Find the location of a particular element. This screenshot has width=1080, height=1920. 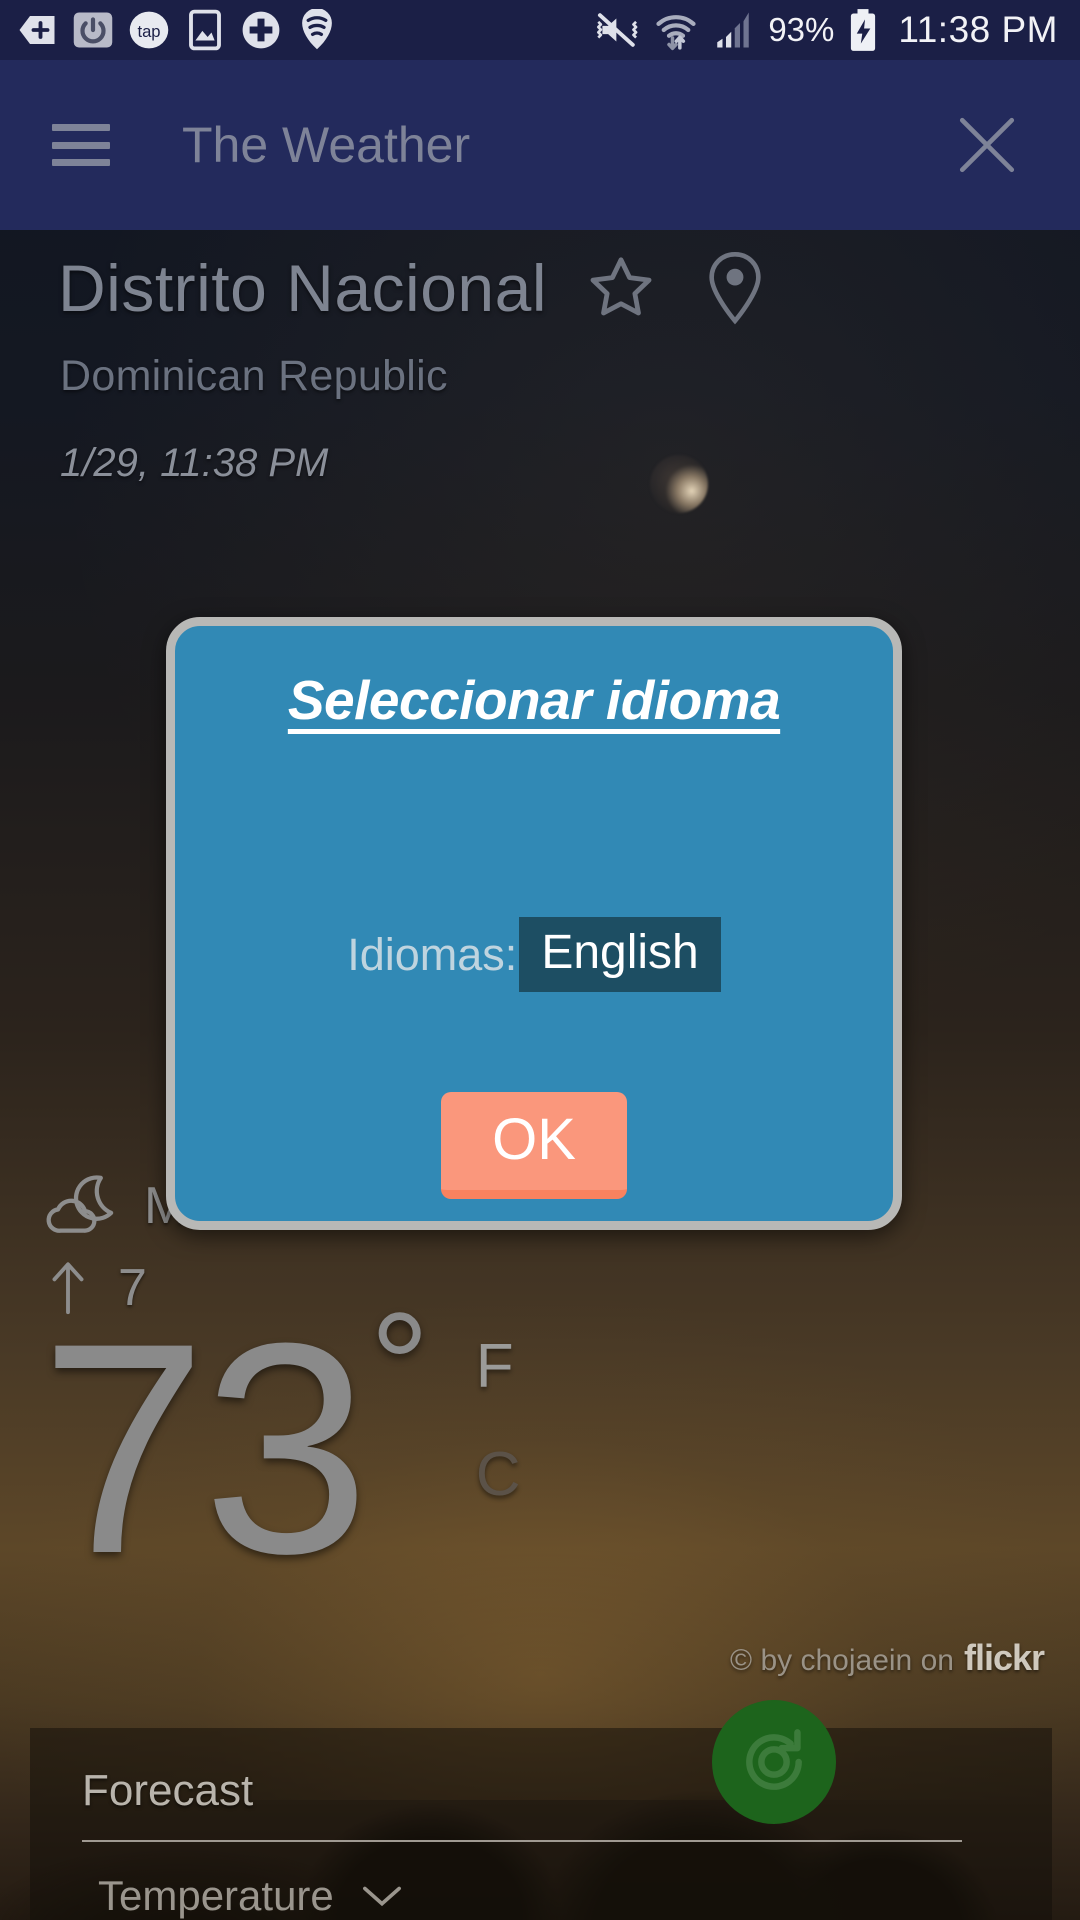

hamburger-menu-icon is located at coordinates (81, 145).